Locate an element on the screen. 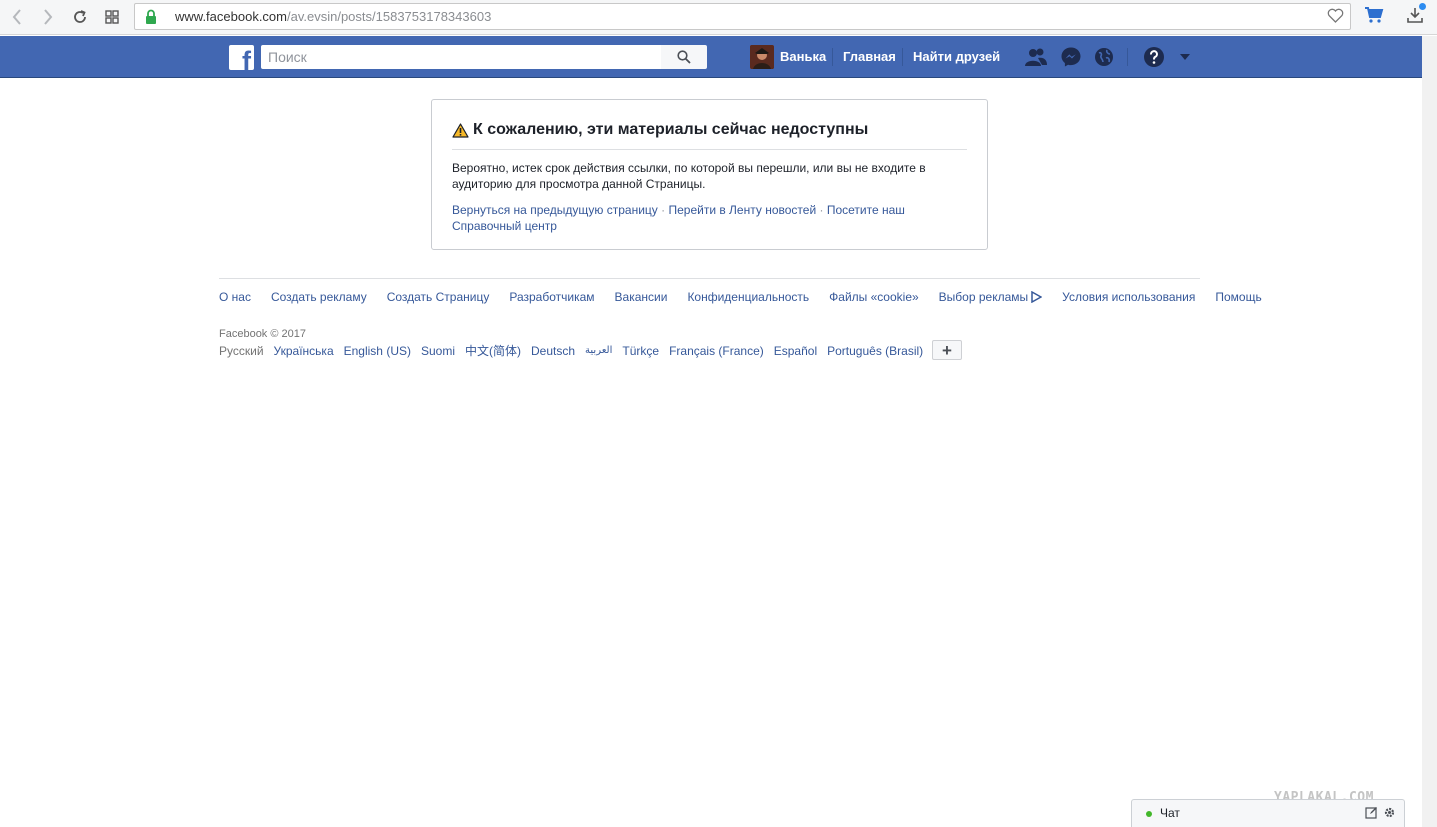 The height and width of the screenshot is (827, 1437). footer-link-developers: Разработчикам is located at coordinates (551, 297).